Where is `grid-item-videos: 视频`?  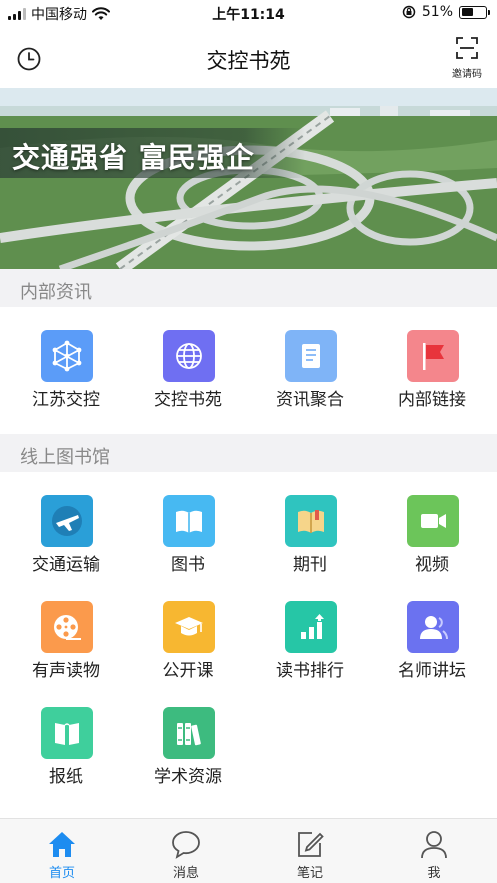 grid-item-videos: 视频 is located at coordinates (432, 545).